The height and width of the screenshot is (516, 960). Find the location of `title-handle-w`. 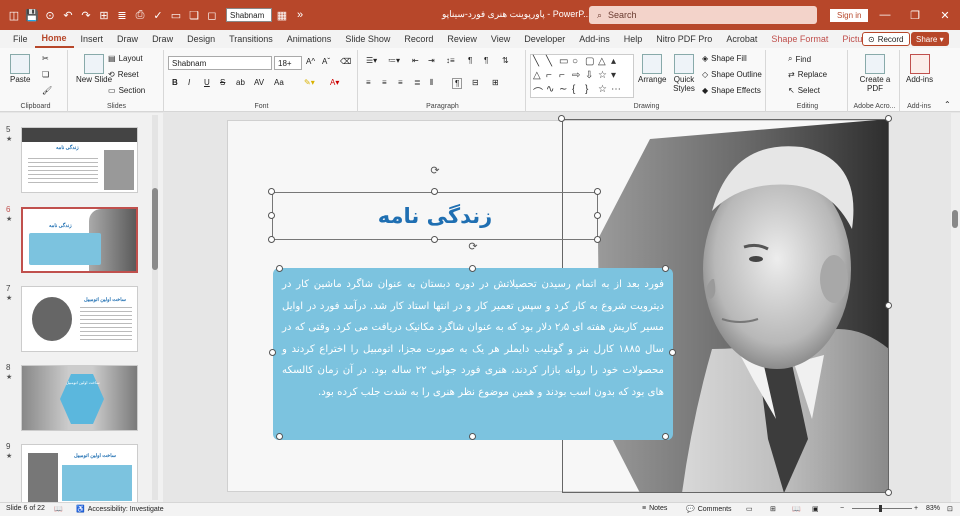

title-handle-w is located at coordinates (271, 215).